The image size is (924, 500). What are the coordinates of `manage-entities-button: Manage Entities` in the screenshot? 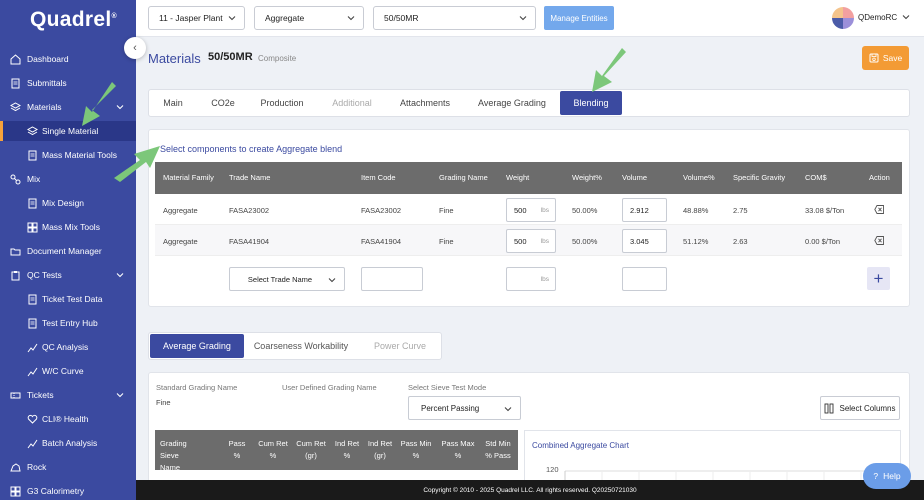 It's located at (579, 18).